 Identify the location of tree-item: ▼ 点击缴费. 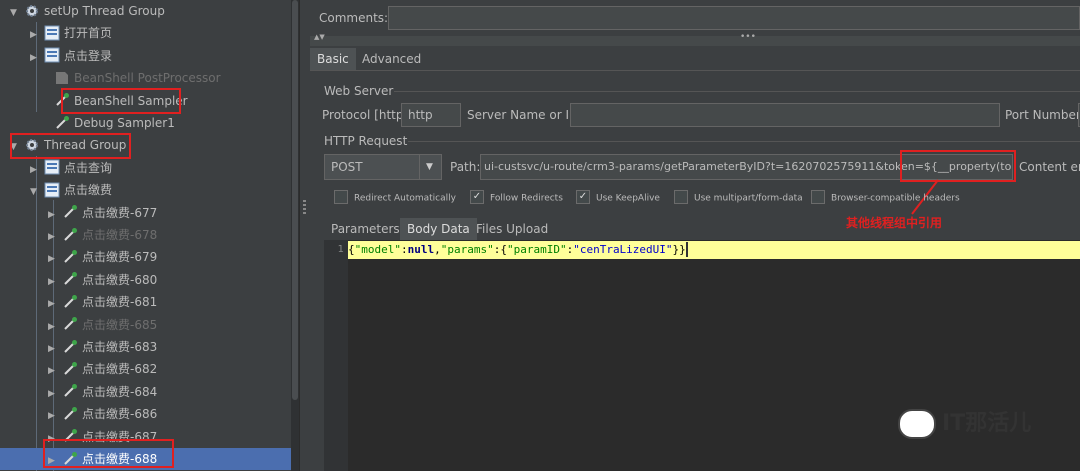
(145, 190).